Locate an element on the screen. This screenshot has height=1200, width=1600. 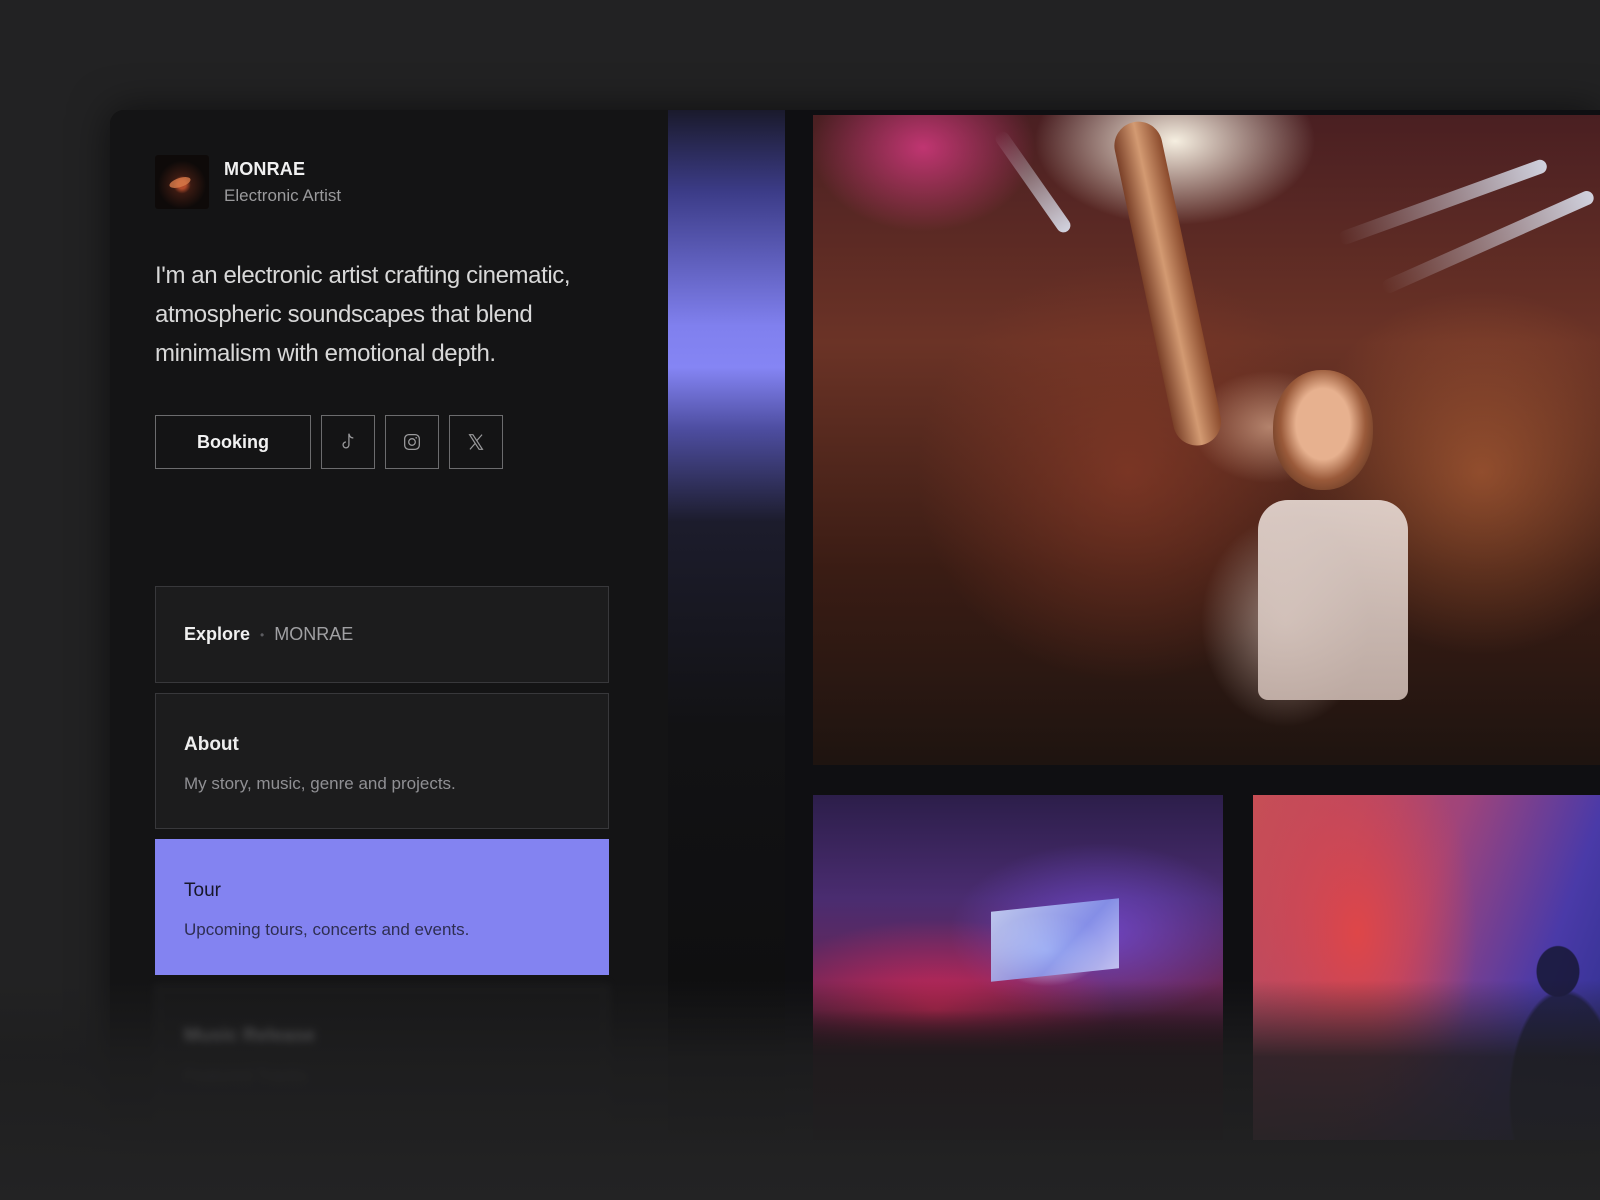
artist-name: MONRAE is located at coordinates (265, 168).